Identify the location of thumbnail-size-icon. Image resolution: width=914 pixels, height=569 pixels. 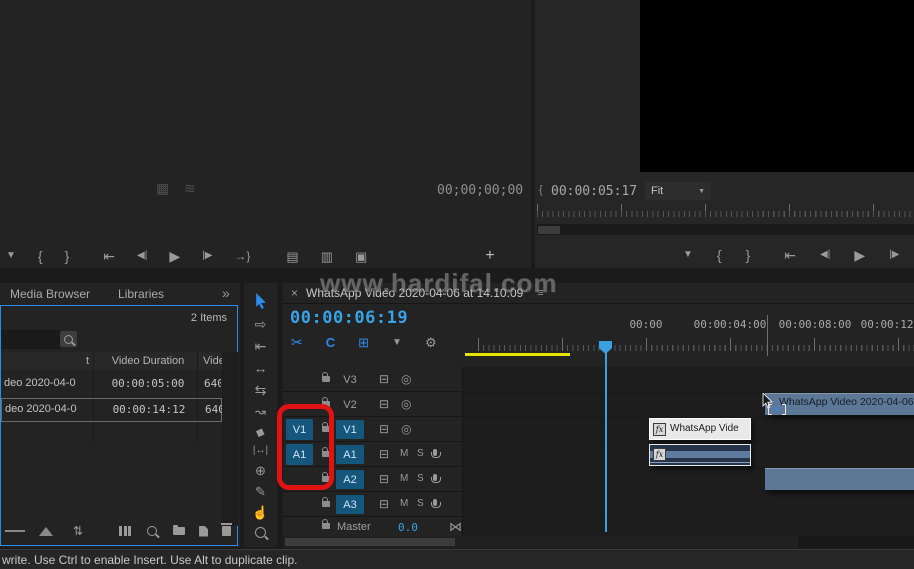
(46, 531).